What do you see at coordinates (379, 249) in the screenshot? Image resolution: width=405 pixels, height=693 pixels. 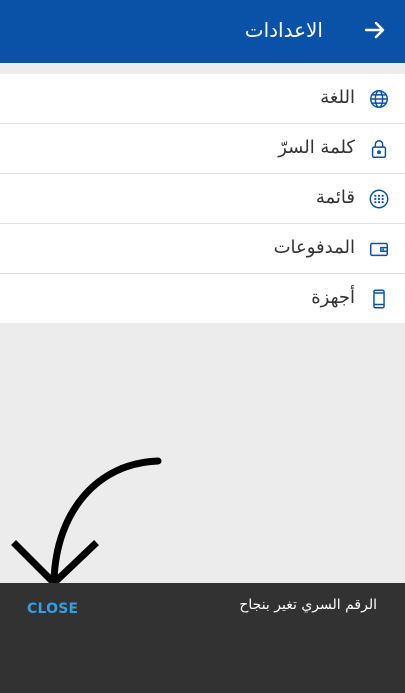 I see `wallet-icon` at bounding box center [379, 249].